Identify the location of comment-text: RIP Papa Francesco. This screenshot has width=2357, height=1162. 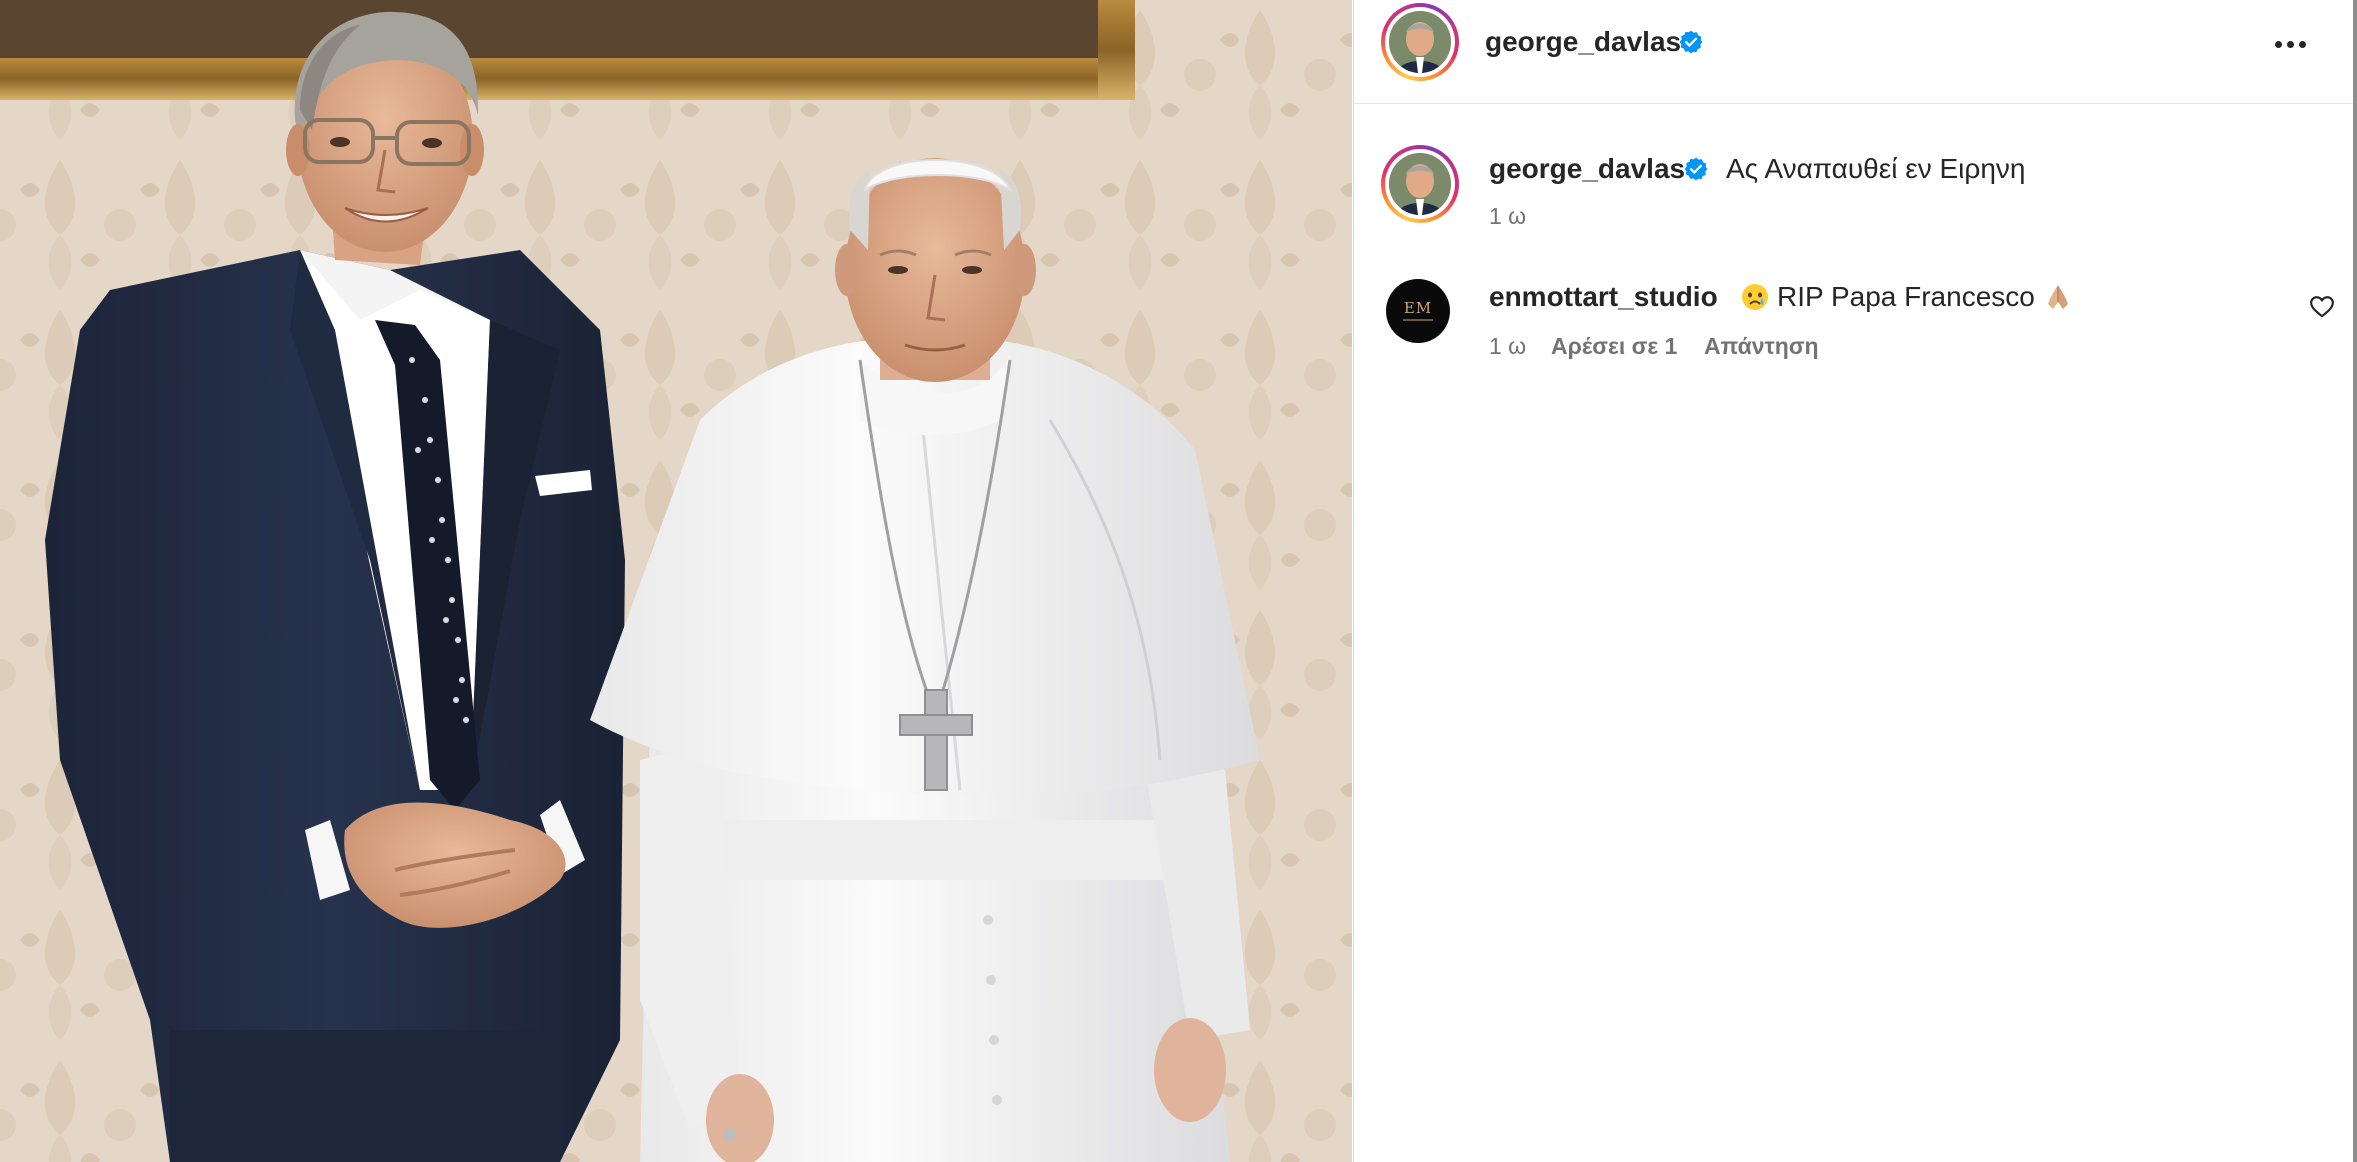
(1907, 297).